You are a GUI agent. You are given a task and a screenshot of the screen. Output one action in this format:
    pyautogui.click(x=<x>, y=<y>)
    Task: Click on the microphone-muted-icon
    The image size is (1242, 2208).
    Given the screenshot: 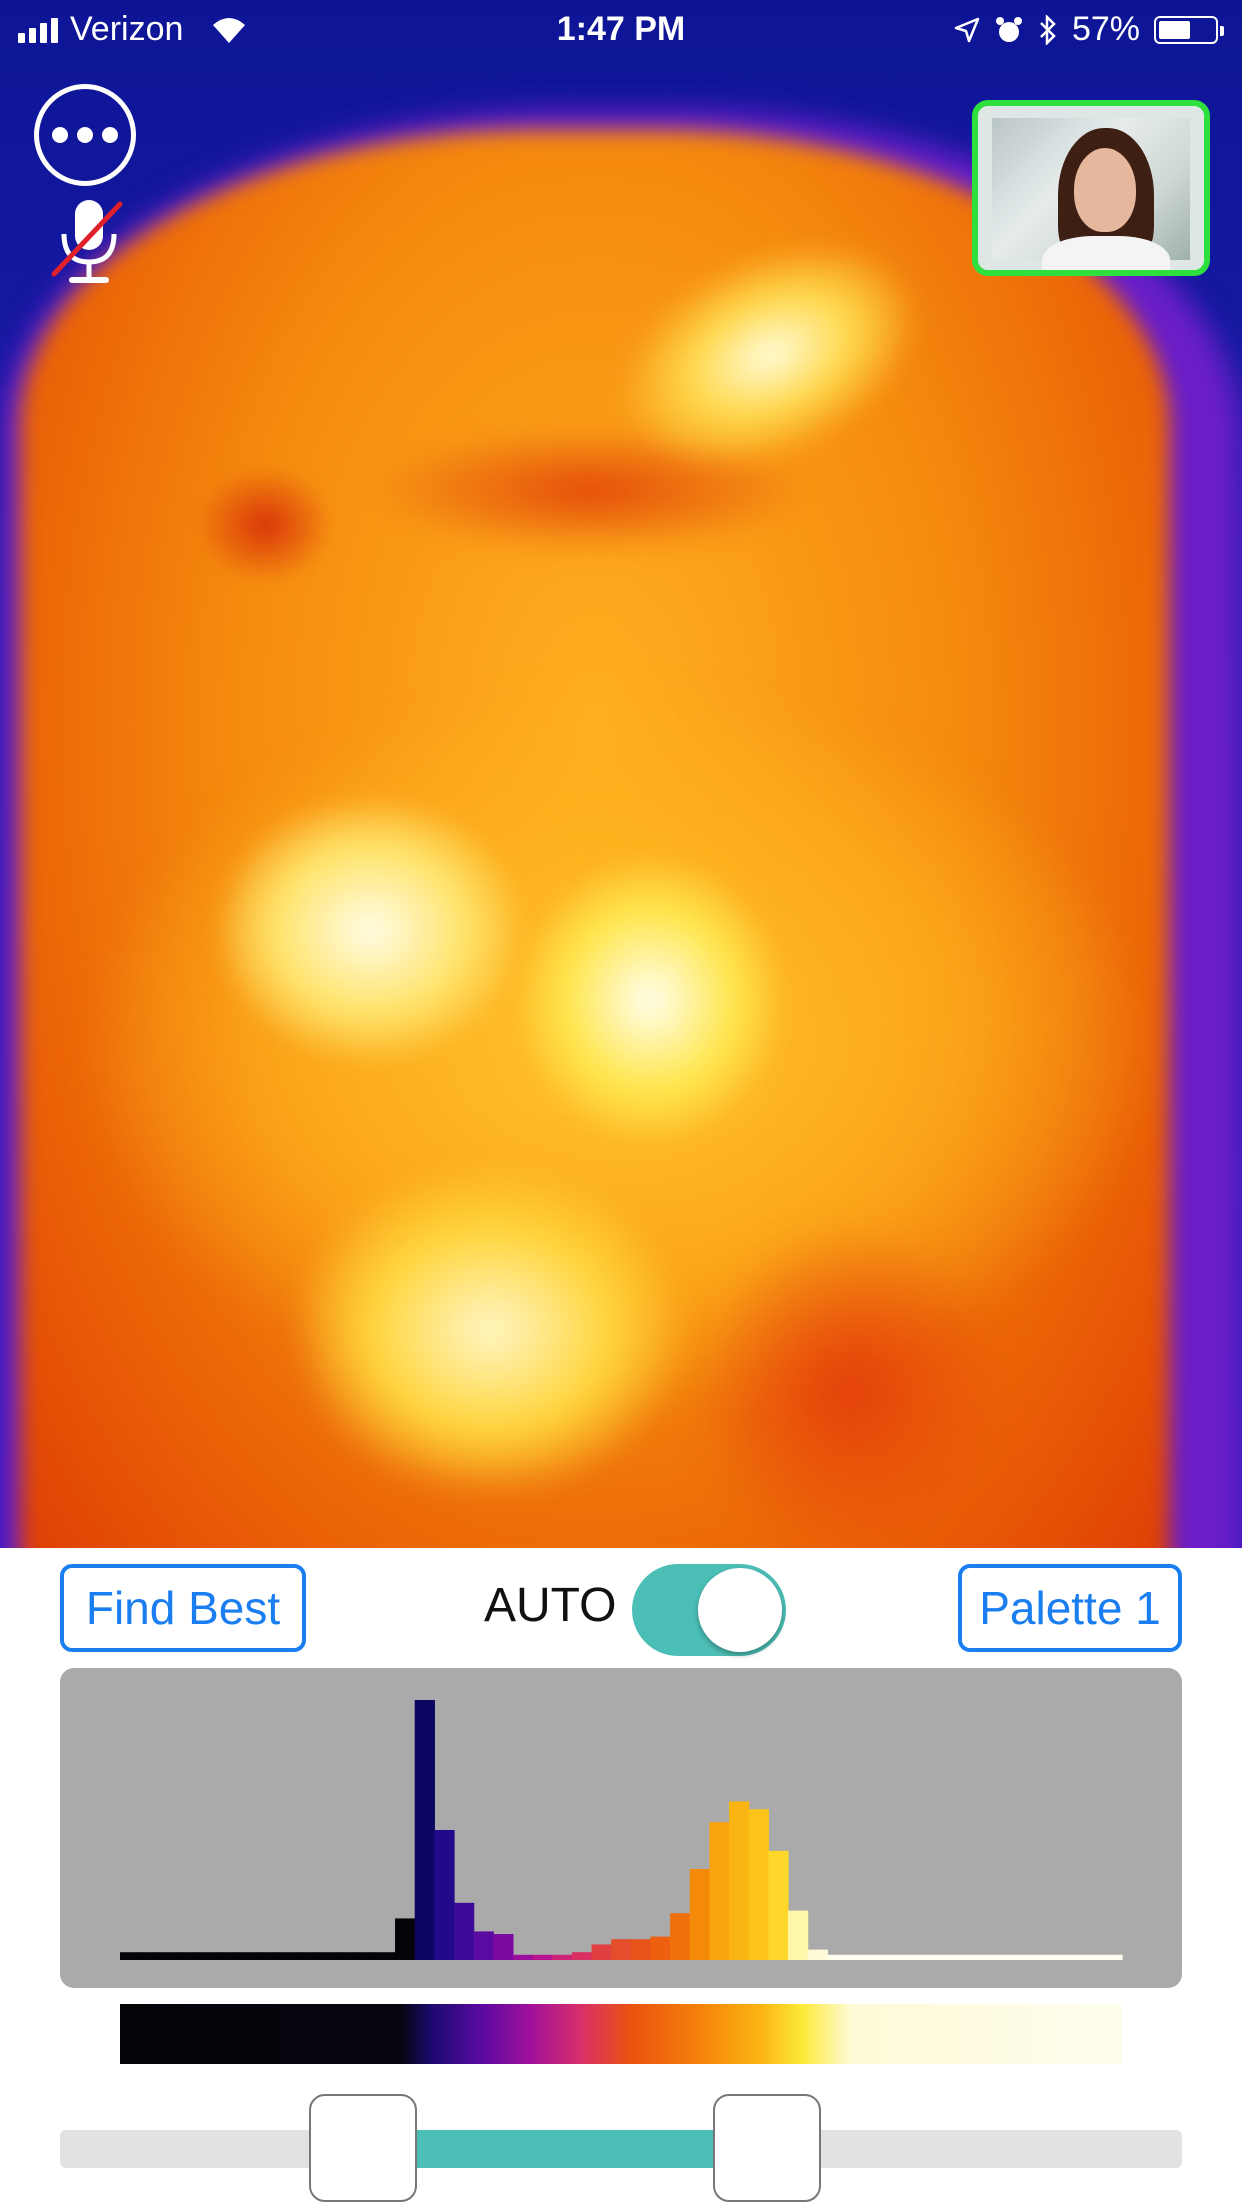 What is the action you would take?
    pyautogui.click(x=89, y=242)
    